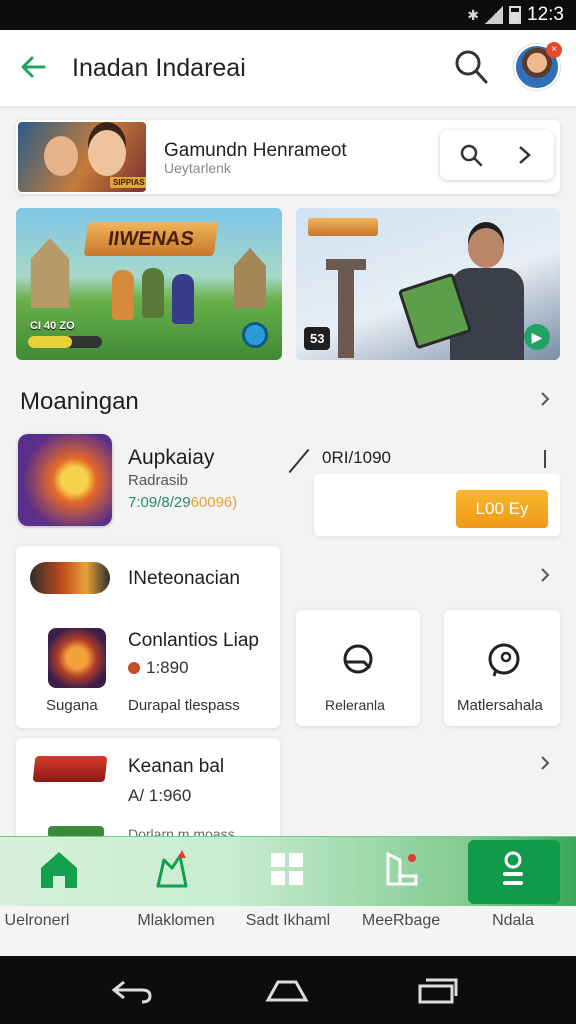 This screenshot has height=1024, width=576. Describe the element at coordinates (554, 50) in the screenshot. I see `avatar-badge: ×` at that location.